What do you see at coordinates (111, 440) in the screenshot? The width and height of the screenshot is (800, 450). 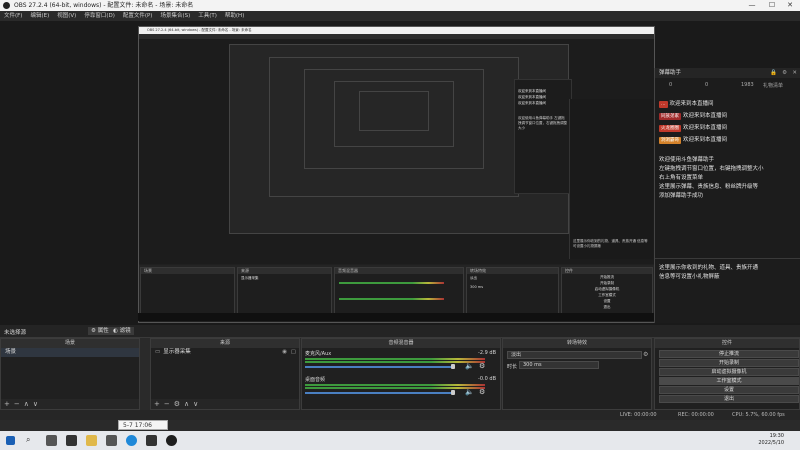 I see `app-icon` at bounding box center [111, 440].